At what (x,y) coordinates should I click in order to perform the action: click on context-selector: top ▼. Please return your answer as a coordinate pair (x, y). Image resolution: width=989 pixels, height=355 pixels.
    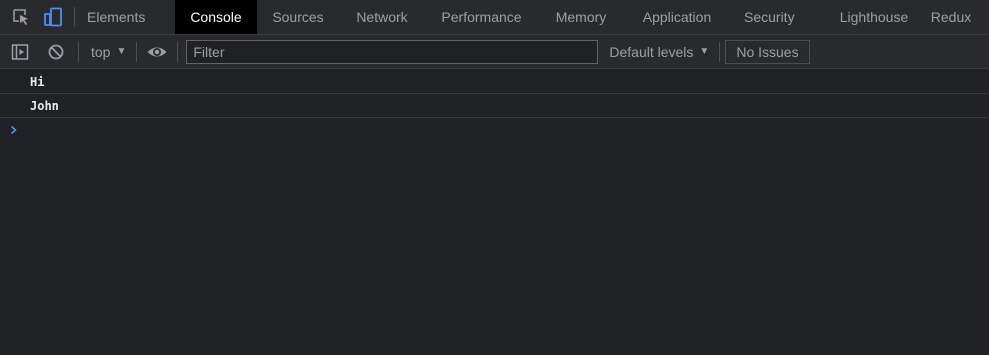
    Looking at the image, I should click on (108, 52).